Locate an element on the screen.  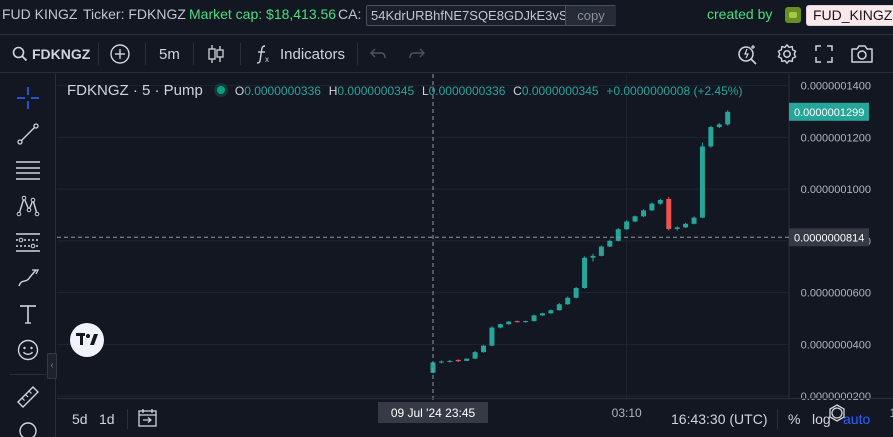
fullscreen-icon is located at coordinates (824, 54).